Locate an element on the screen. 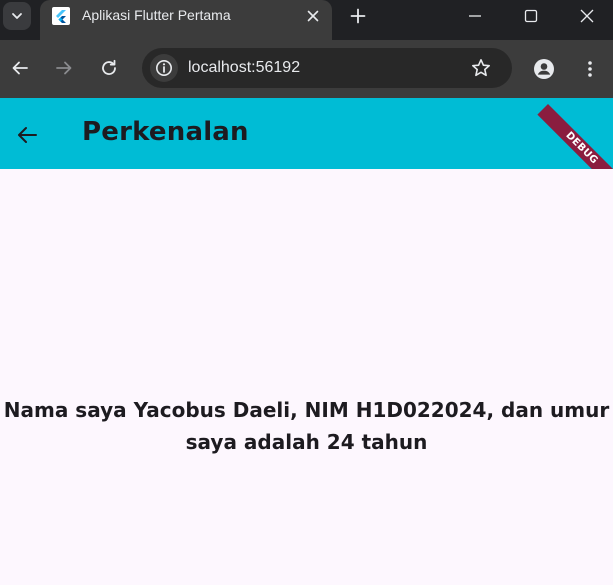 This screenshot has height=585, width=613. address-bar: localhost:56192 is located at coordinates (327, 68).